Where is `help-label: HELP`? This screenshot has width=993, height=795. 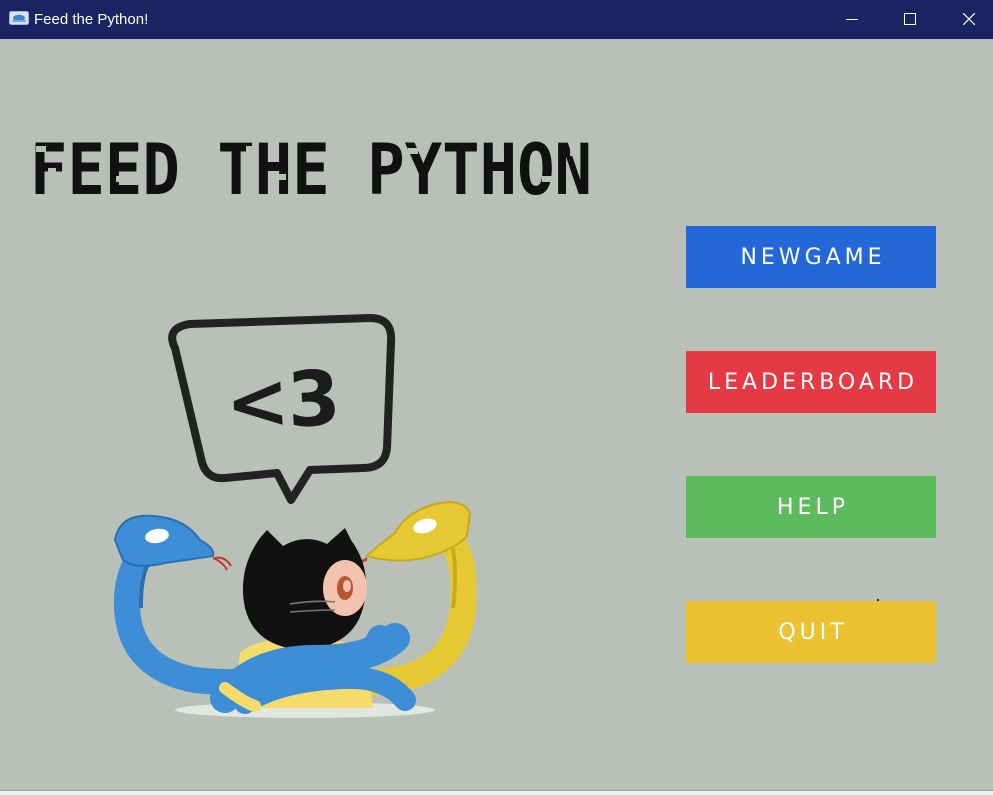
help-label: HELP is located at coordinates (813, 507).